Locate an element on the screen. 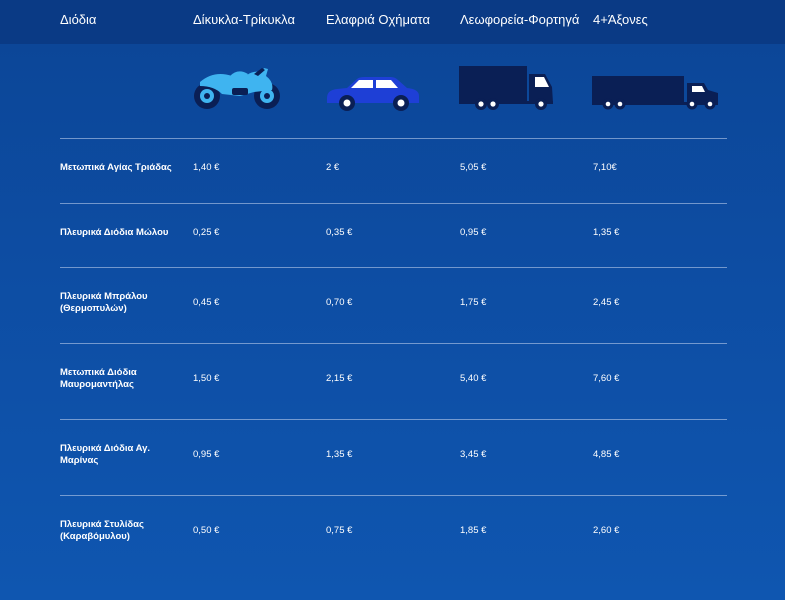 The width and height of the screenshot is (785, 600). price-buses-trucks: 5,05 € is located at coordinates (473, 167).